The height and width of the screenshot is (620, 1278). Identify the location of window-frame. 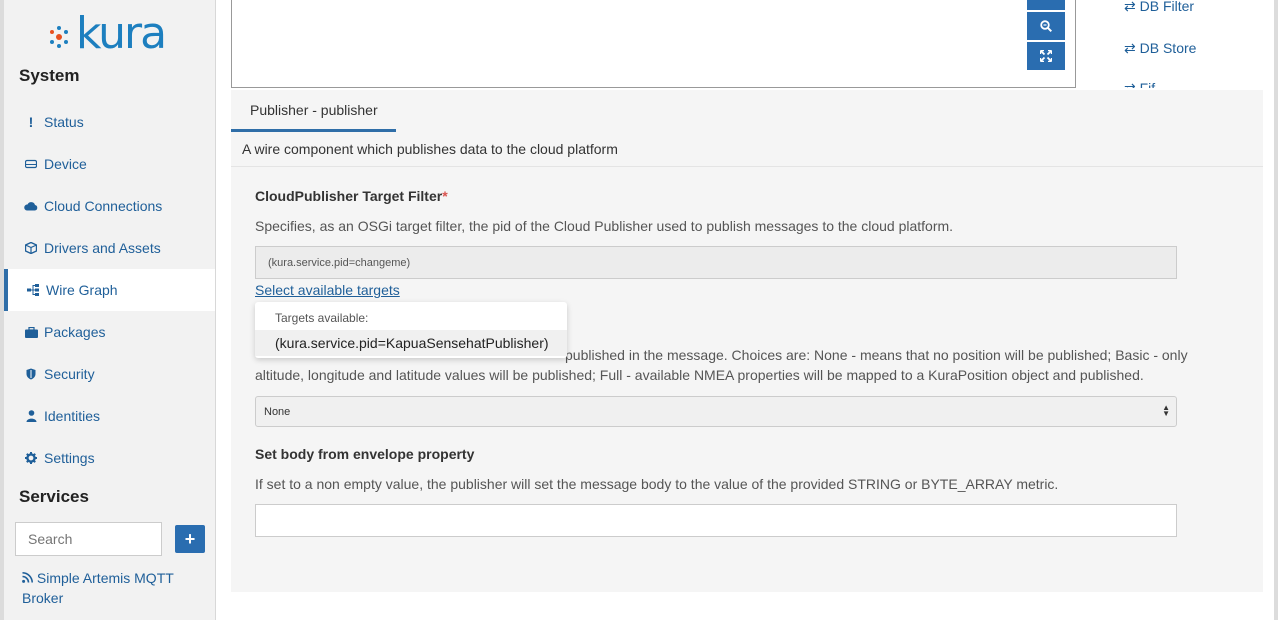
(1276, 310).